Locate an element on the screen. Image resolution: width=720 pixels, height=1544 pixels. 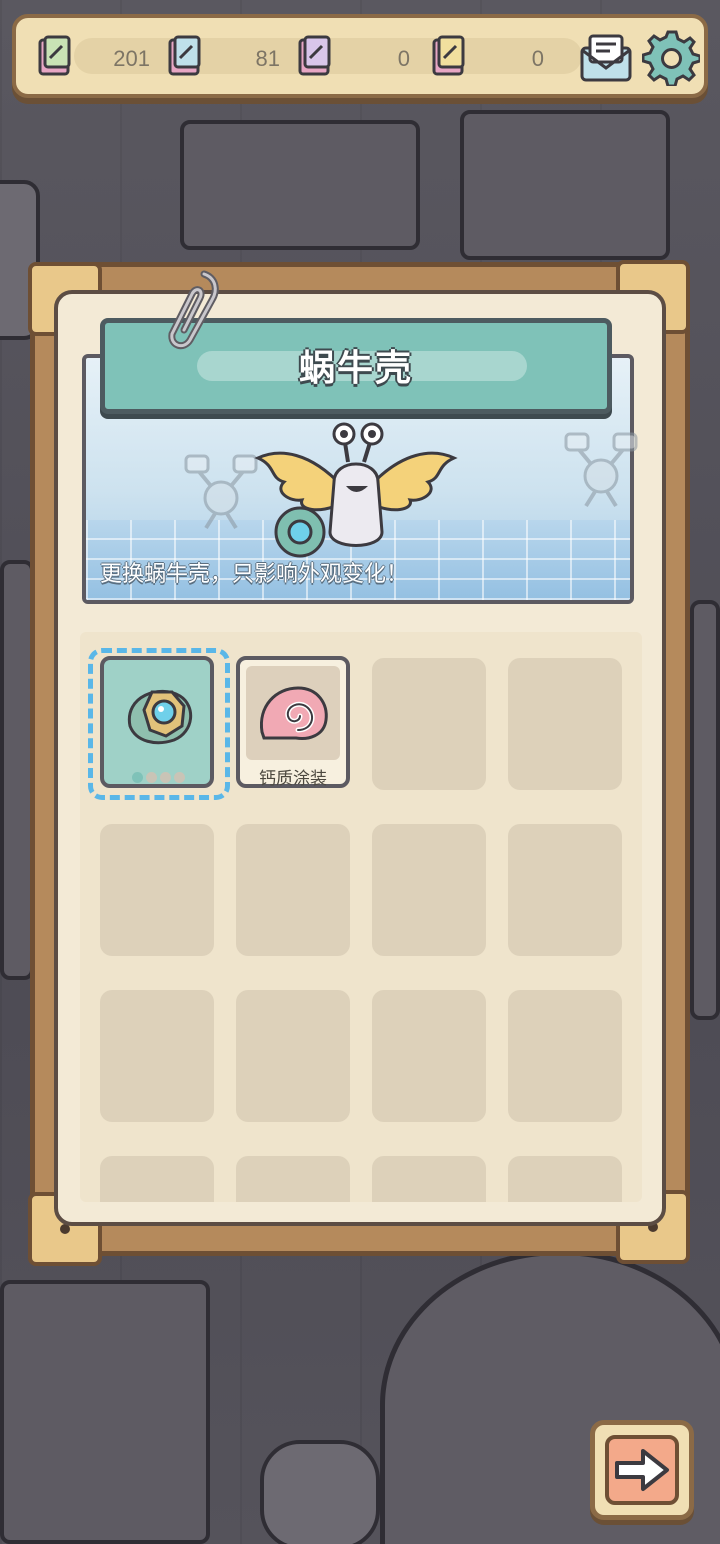
arrow-right-icon is located at coordinates (642, 1470).